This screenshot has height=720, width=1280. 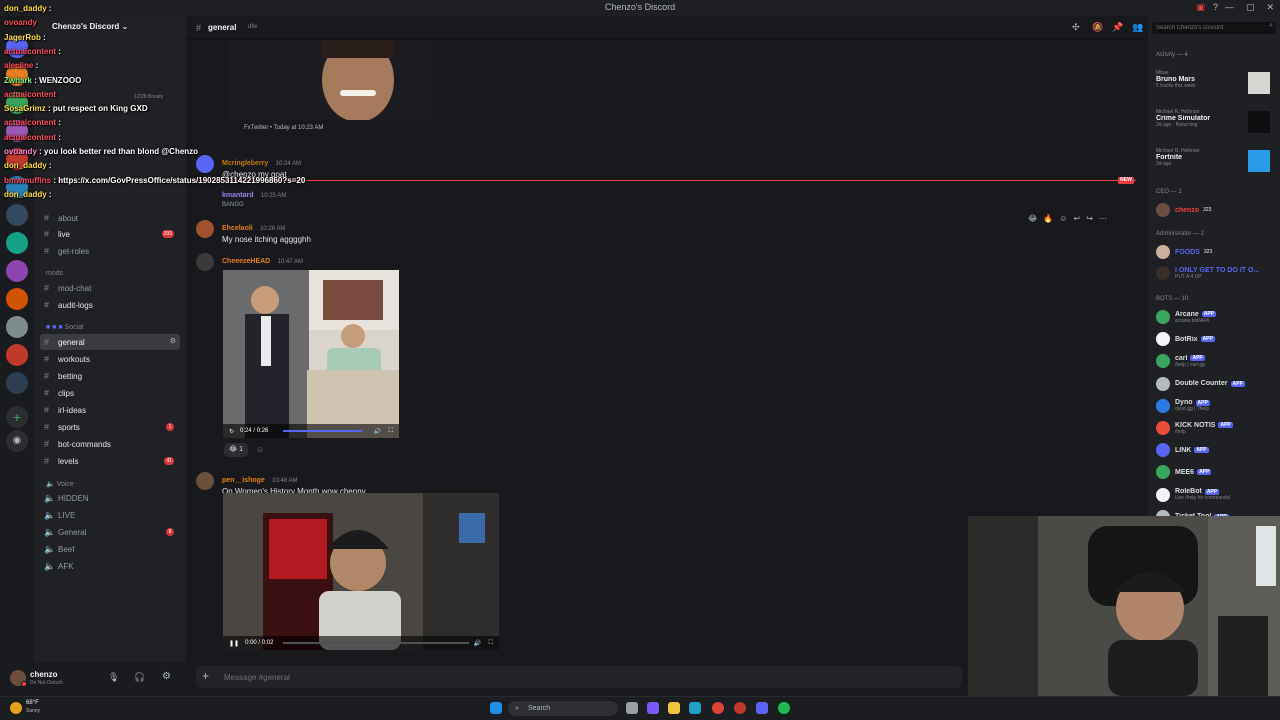 What do you see at coordinates (1216, 252) in the screenshot?
I see `member-item: FOODS 323` at bounding box center [1216, 252].